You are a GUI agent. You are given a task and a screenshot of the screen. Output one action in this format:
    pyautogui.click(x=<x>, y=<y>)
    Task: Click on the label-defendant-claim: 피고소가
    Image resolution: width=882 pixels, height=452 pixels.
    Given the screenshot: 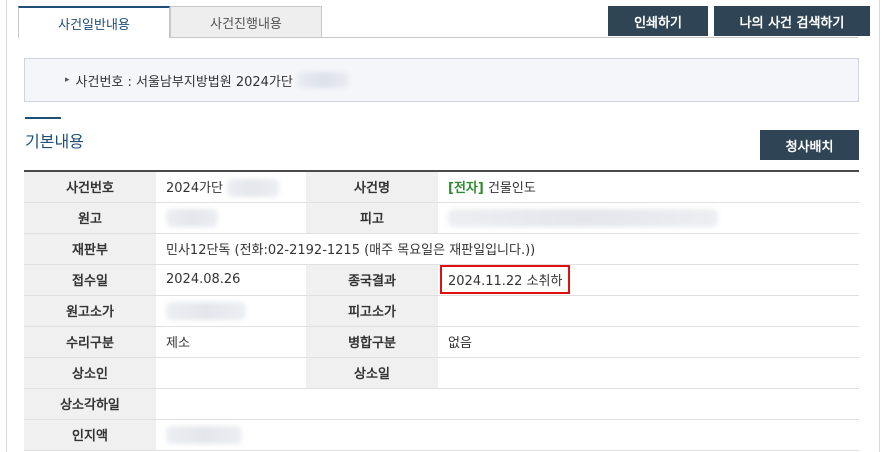 What is the action you would take?
    pyautogui.click(x=372, y=311)
    